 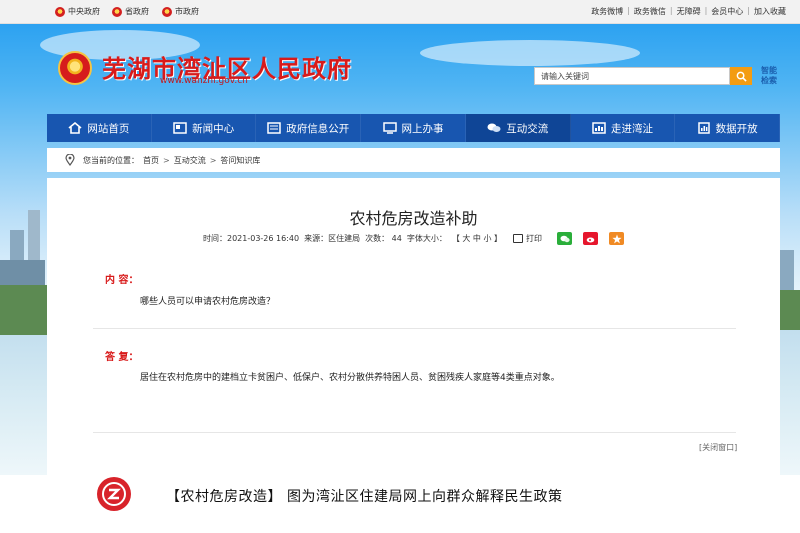 I want to click on chart-board-icon, so click(x=599, y=128).